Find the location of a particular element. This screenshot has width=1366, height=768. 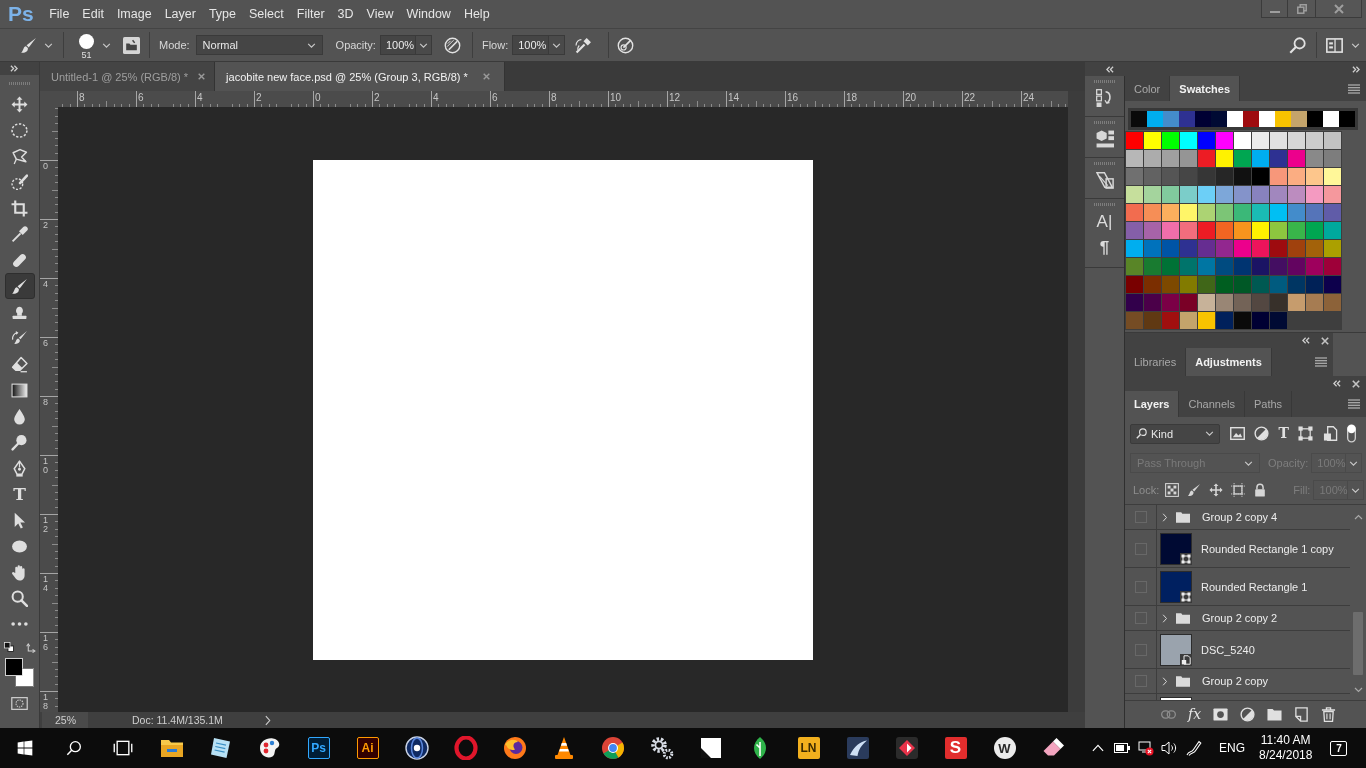

layer-row: Rounded Rectangle 1 is located at coordinates (1237, 587).